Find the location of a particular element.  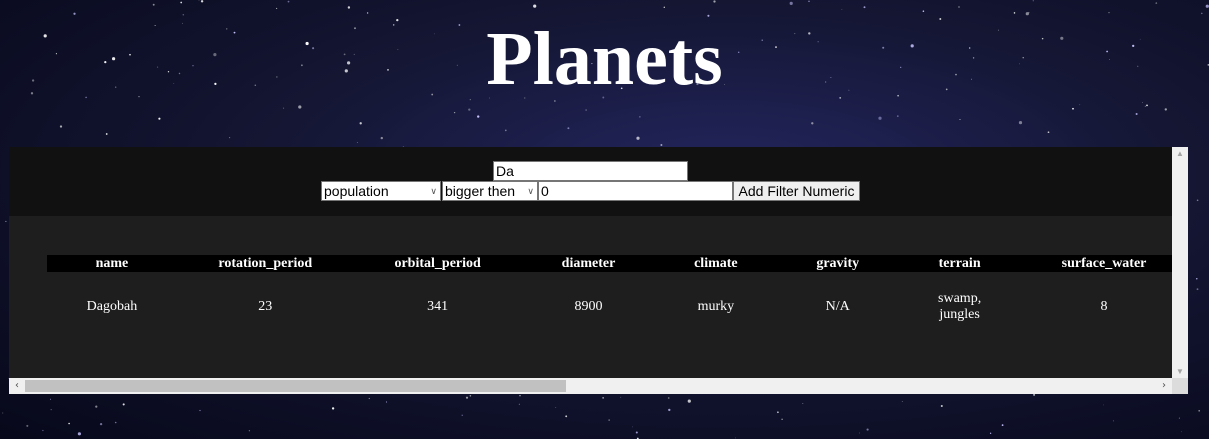

add-filter-button: Add Filter Numeric is located at coordinates (796, 191).